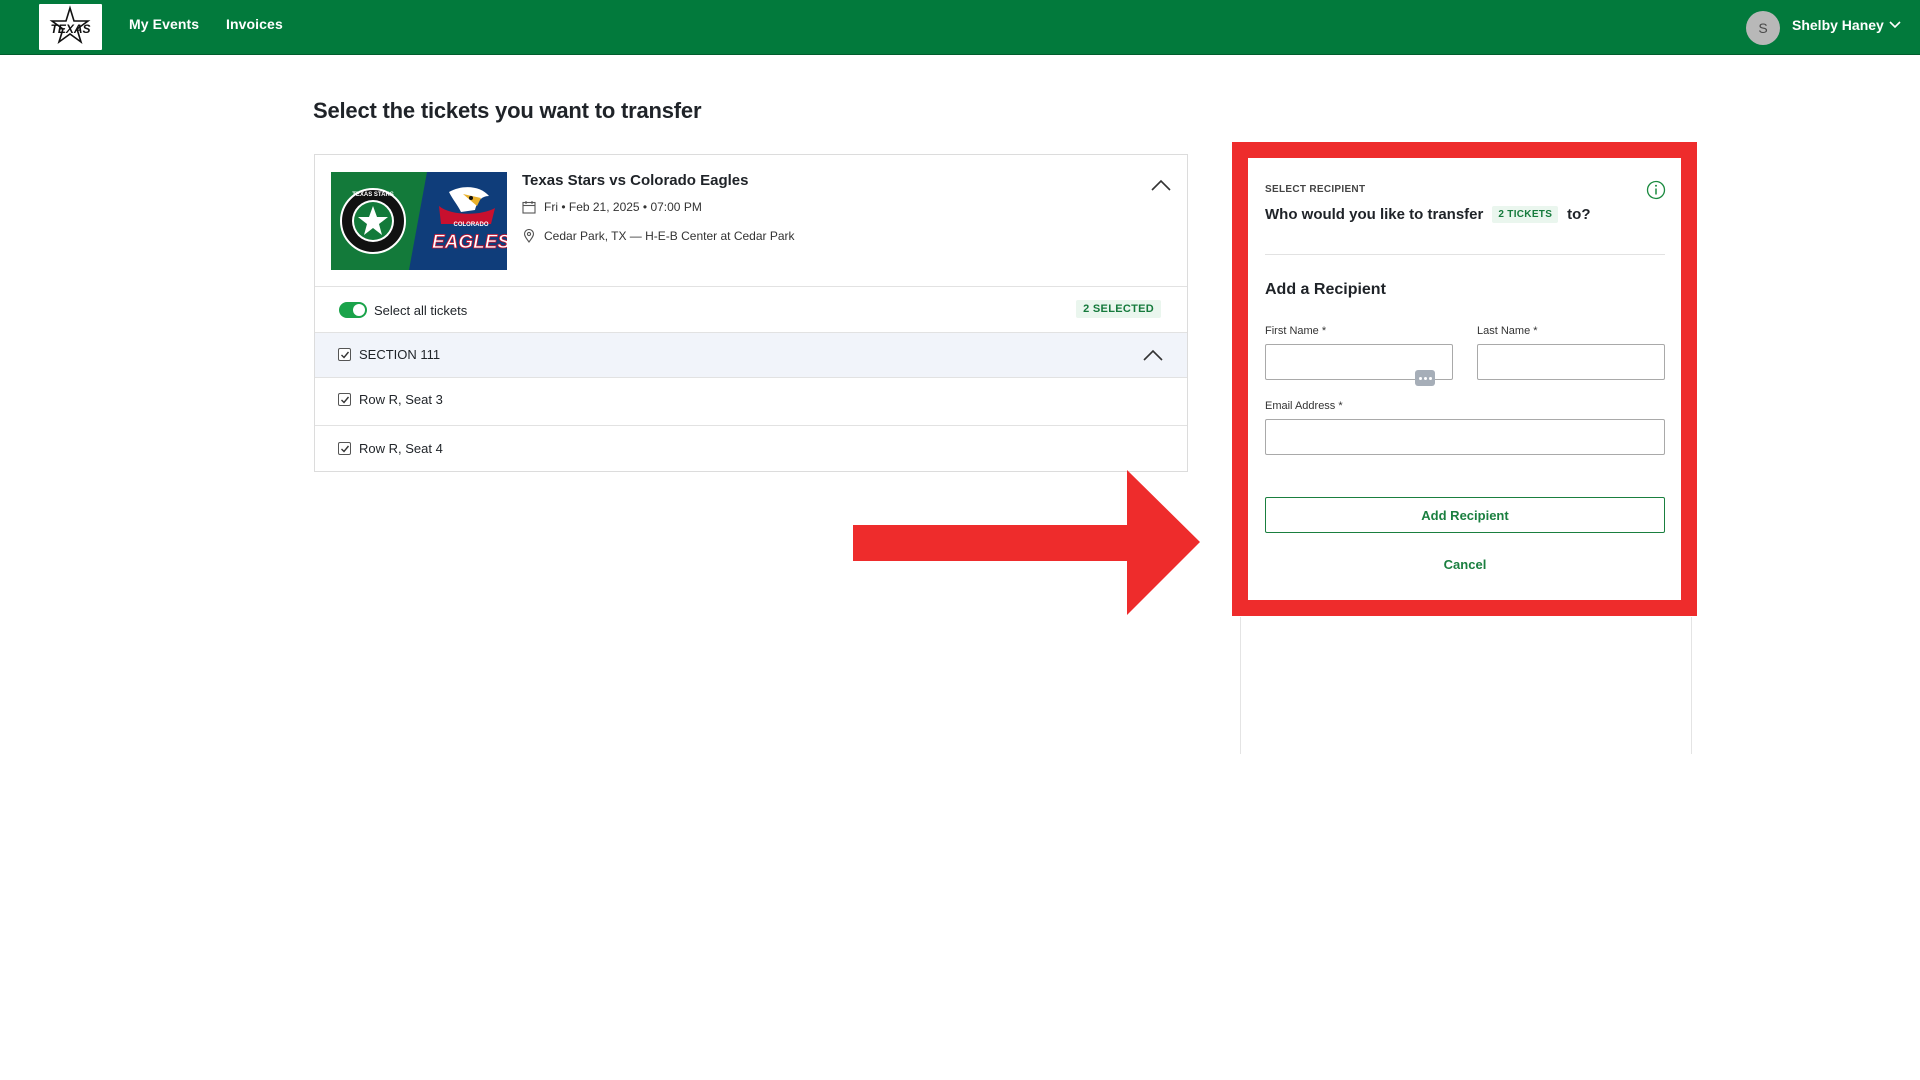  I want to click on seat-label: Row R, Seat 4, so click(401, 448).